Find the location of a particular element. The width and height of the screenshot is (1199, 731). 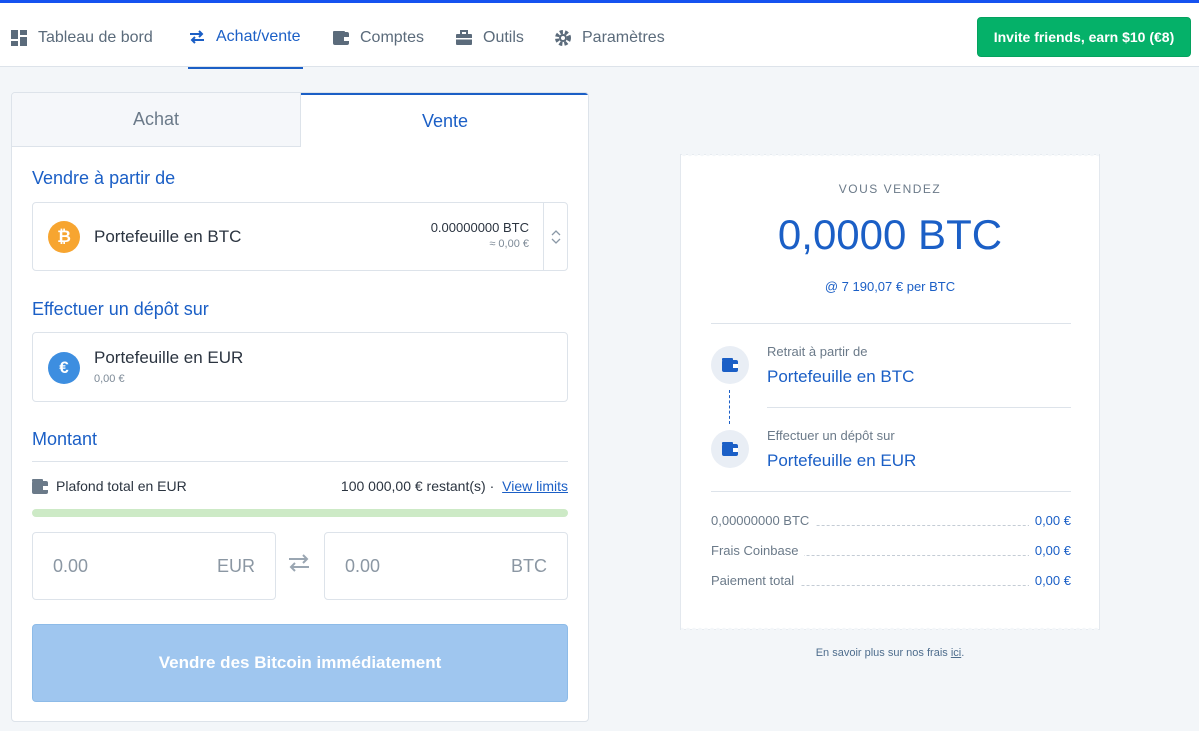

view-limits-link: View limits is located at coordinates (535, 486).